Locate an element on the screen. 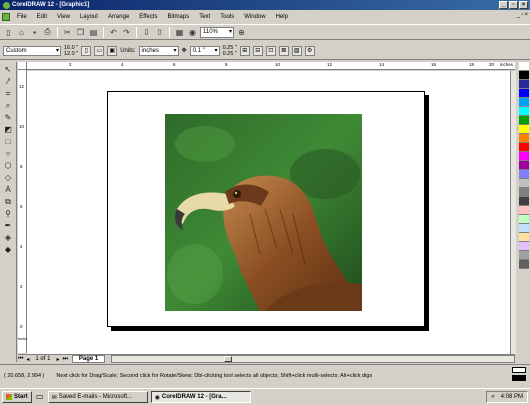 The image size is (530, 405). last-page-icon: ⏭ is located at coordinates (64, 359).